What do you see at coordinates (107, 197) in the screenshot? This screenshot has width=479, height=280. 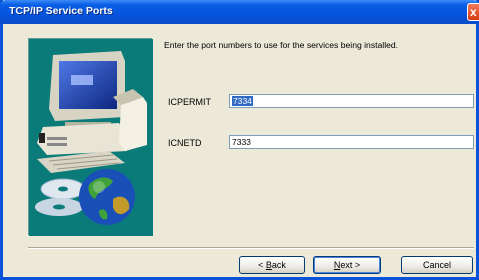 I see `globe` at bounding box center [107, 197].